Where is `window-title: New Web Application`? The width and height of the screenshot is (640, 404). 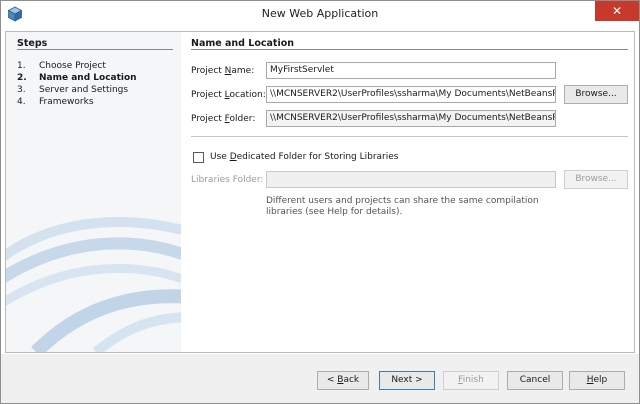
window-title: New Web Application is located at coordinates (320, 13).